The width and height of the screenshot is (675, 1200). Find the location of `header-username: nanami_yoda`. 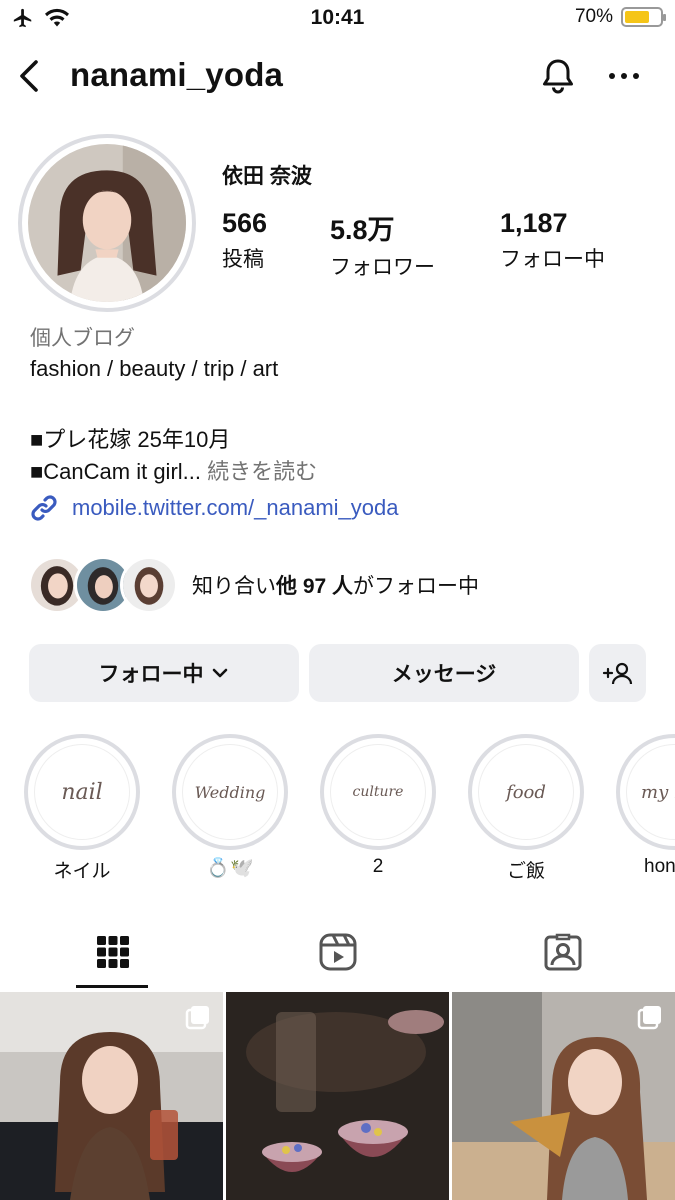

header-username: nanami_yoda is located at coordinates (177, 74).